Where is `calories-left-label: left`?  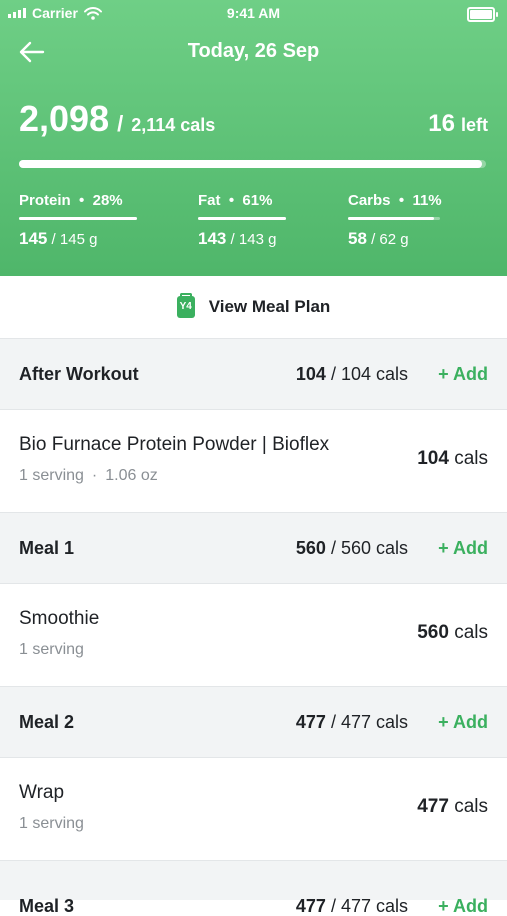 calories-left-label: left is located at coordinates (474, 125).